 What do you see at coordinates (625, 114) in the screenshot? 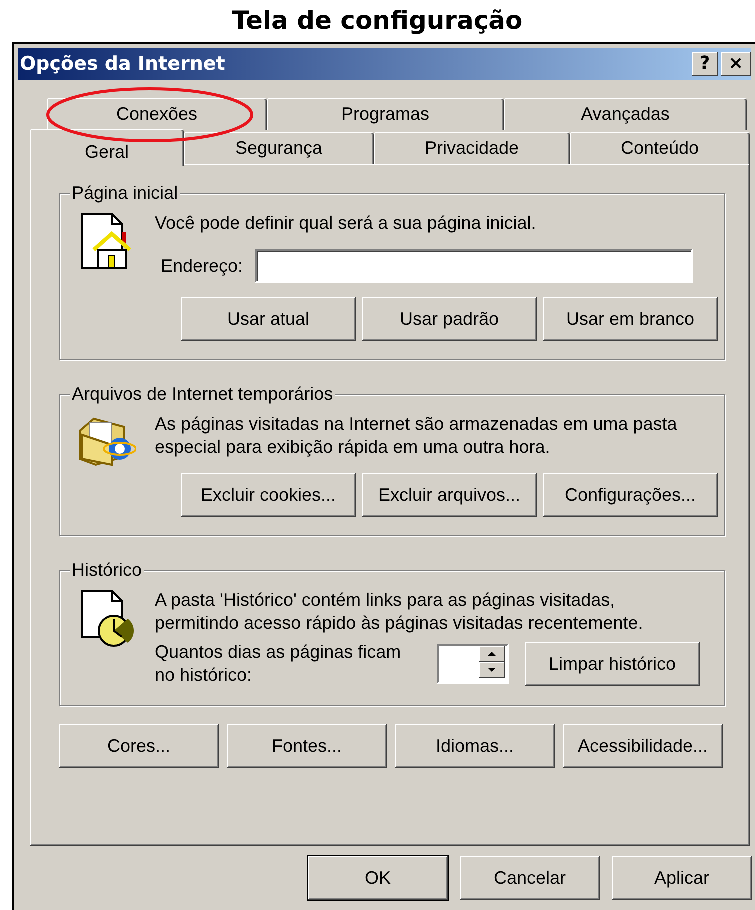
I see `tab: Avançadas` at bounding box center [625, 114].